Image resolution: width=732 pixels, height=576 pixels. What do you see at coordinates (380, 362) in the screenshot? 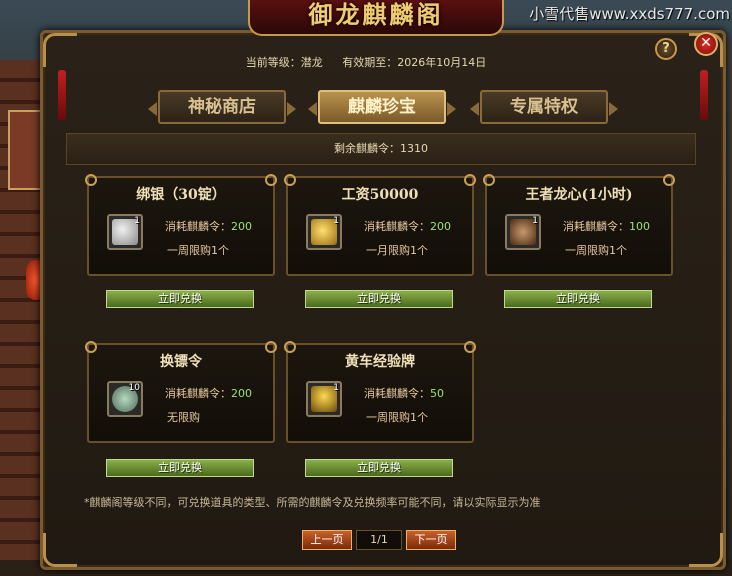
I see `item-name: 黄车经验牌` at bounding box center [380, 362].